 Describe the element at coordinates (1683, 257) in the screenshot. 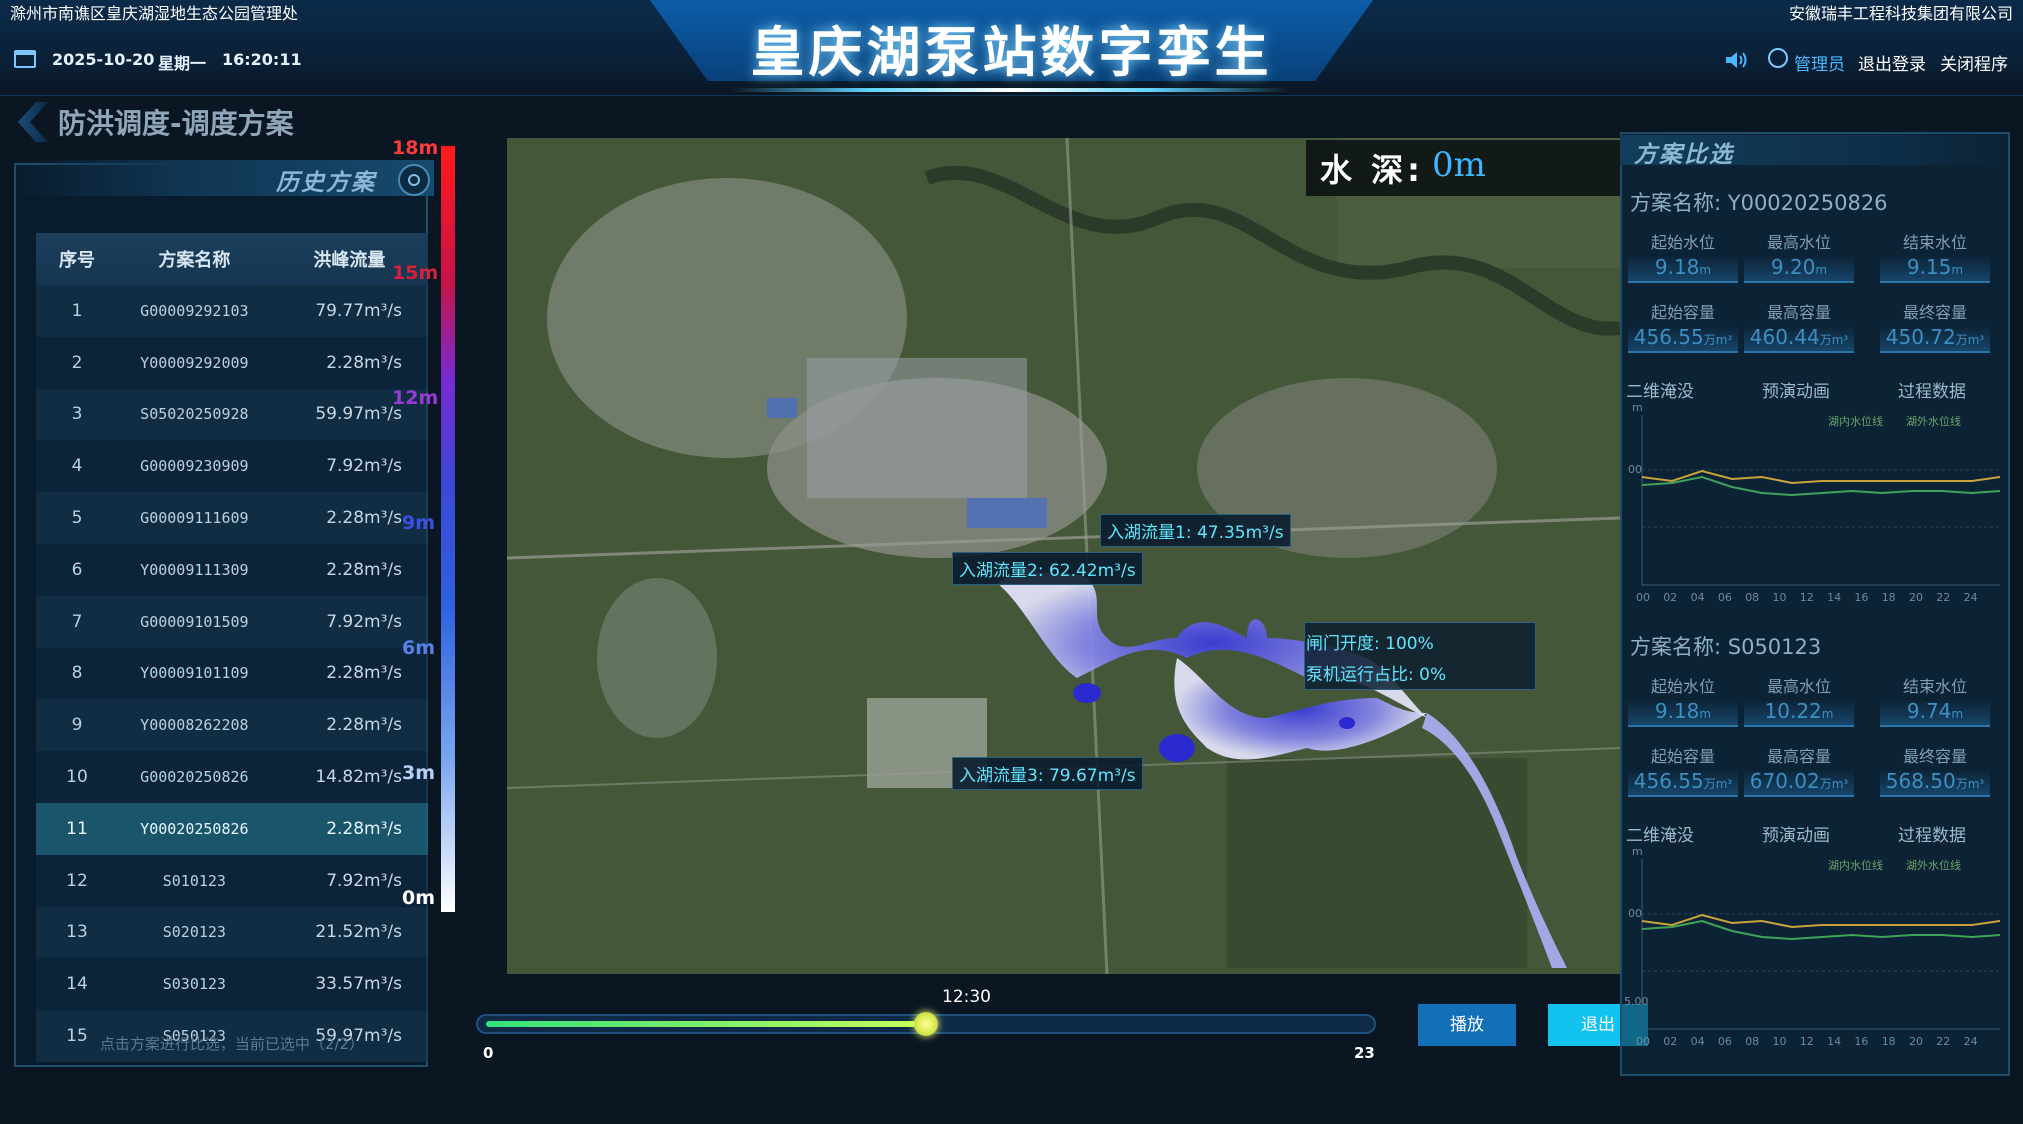

I see `stat-cell: 起始水位 9.18m` at that location.